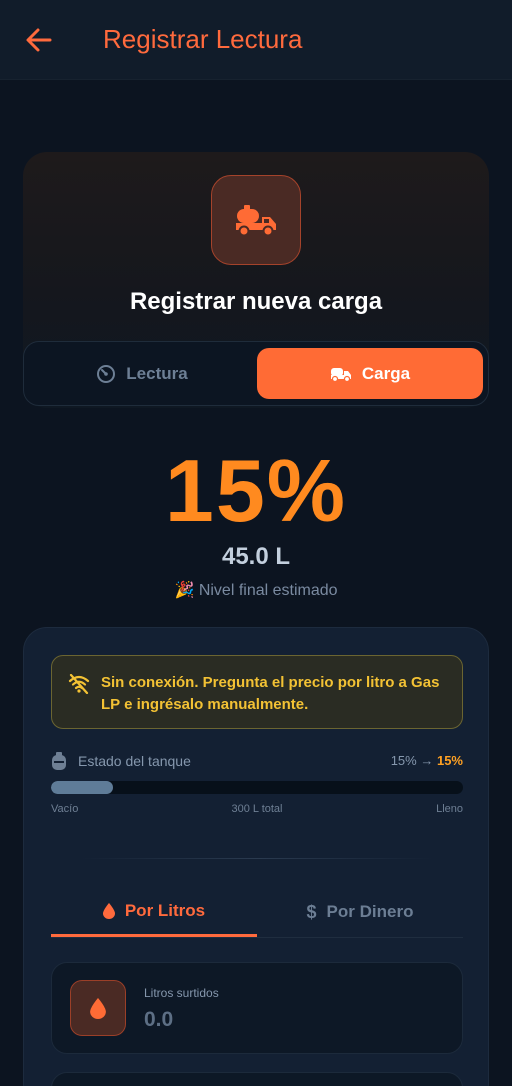  I want to click on back-arrow-icon, so click(39, 40).